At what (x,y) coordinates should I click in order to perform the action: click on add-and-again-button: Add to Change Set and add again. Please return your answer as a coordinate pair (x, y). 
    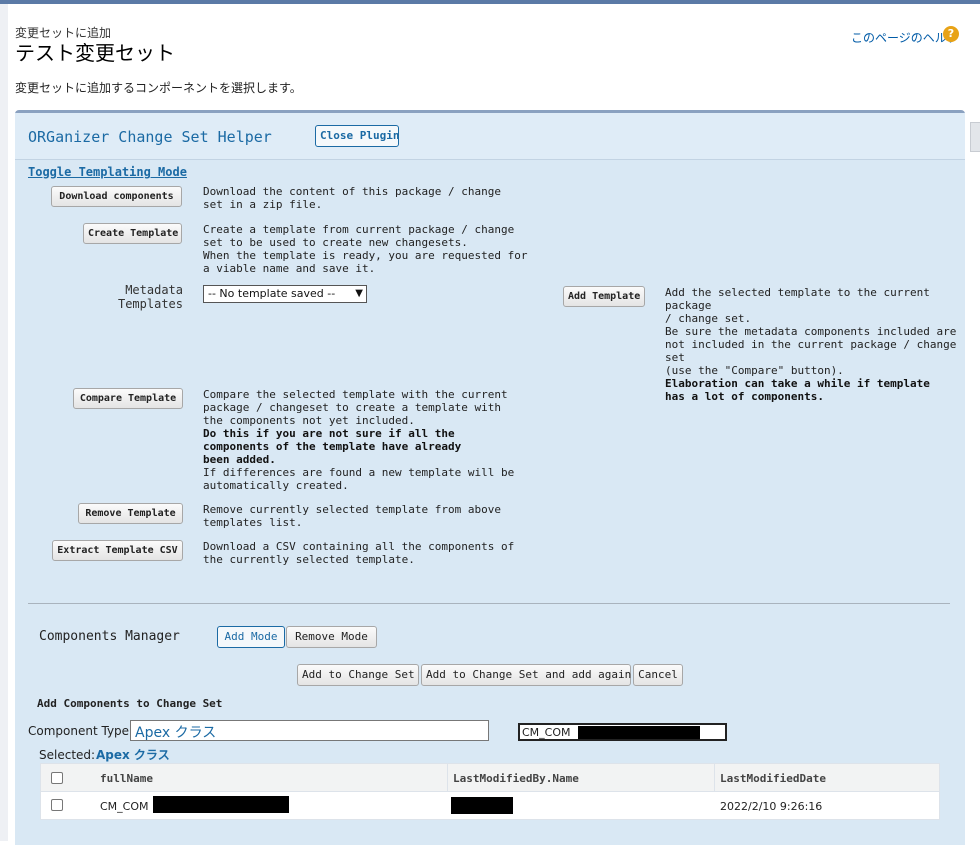
    Looking at the image, I should click on (526, 675).